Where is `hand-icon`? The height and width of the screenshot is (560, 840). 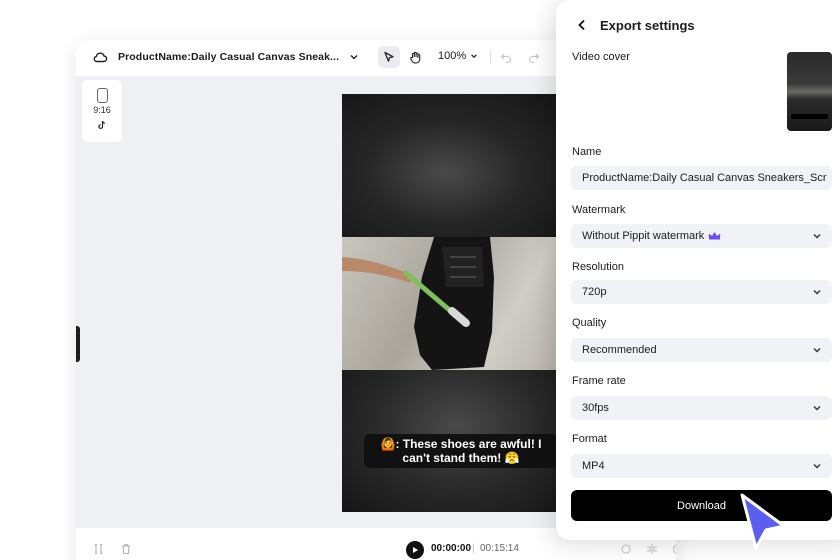 hand-icon is located at coordinates (414, 57).